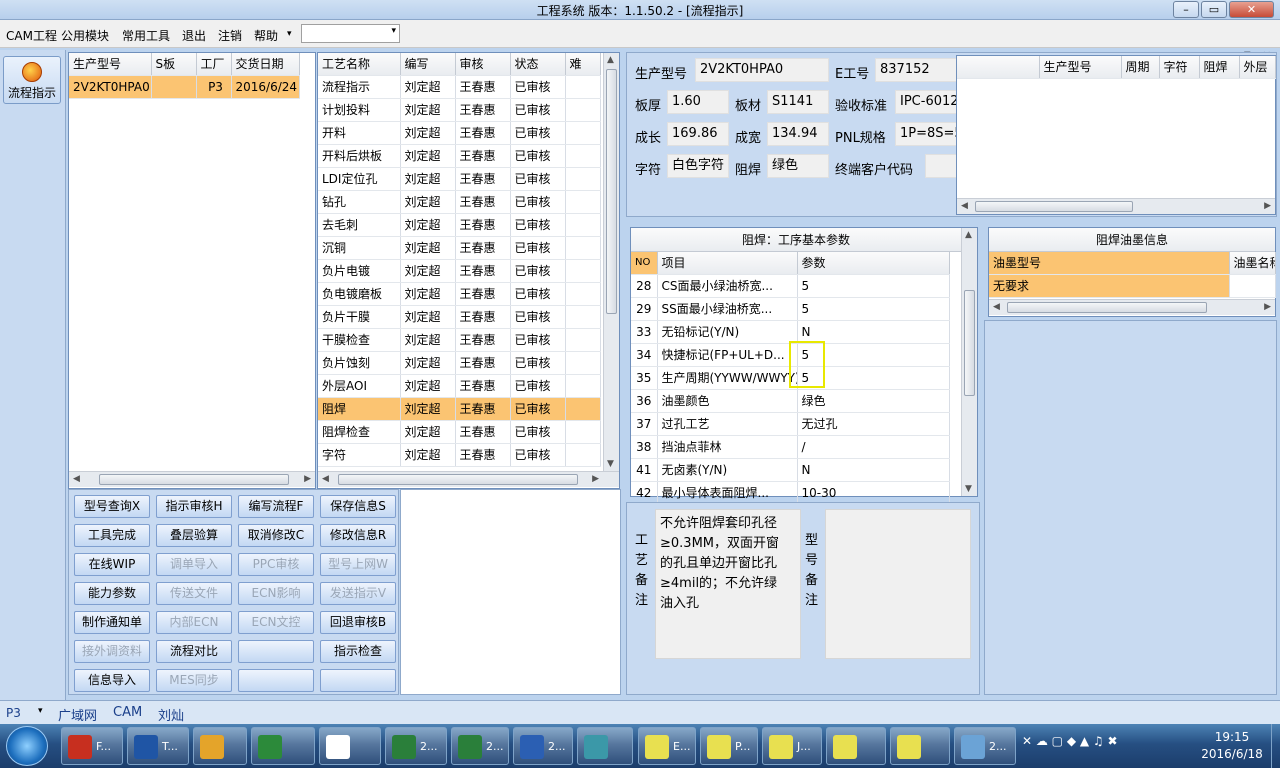 The height and width of the screenshot is (768, 1280). Describe the element at coordinates (1179, 67) in the screenshot. I see `col-h-char: 字符` at that location.